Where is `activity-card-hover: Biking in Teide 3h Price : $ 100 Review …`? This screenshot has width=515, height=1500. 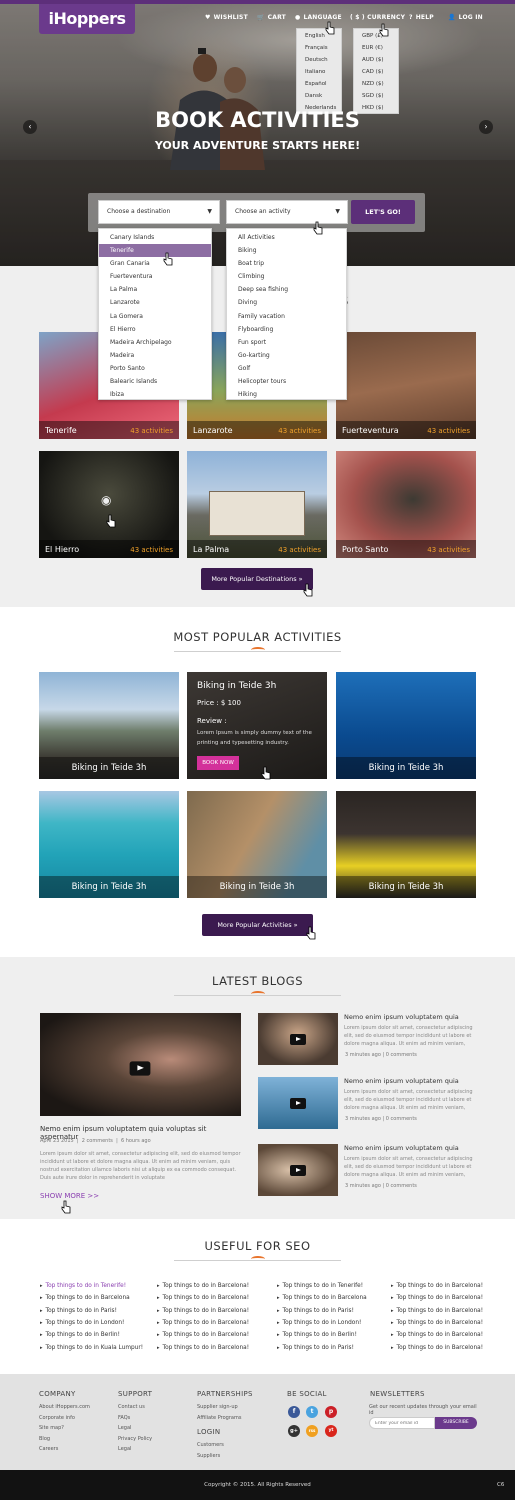 activity-card-hover: Biking in Teide 3h Price : $ 100 Review … is located at coordinates (257, 725).